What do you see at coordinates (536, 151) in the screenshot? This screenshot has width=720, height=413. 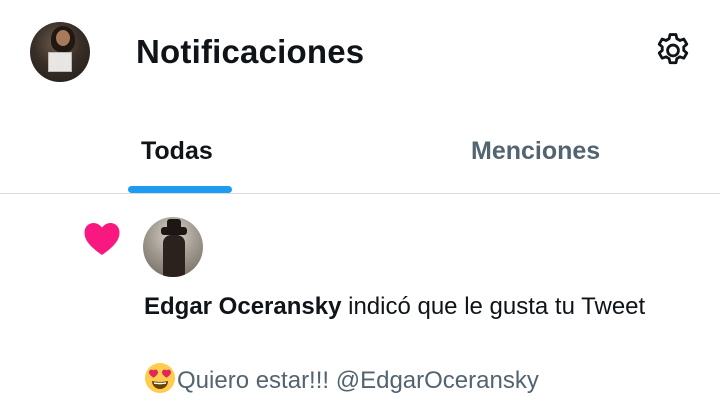 I see `tab-menciones-label: Menciones` at bounding box center [536, 151].